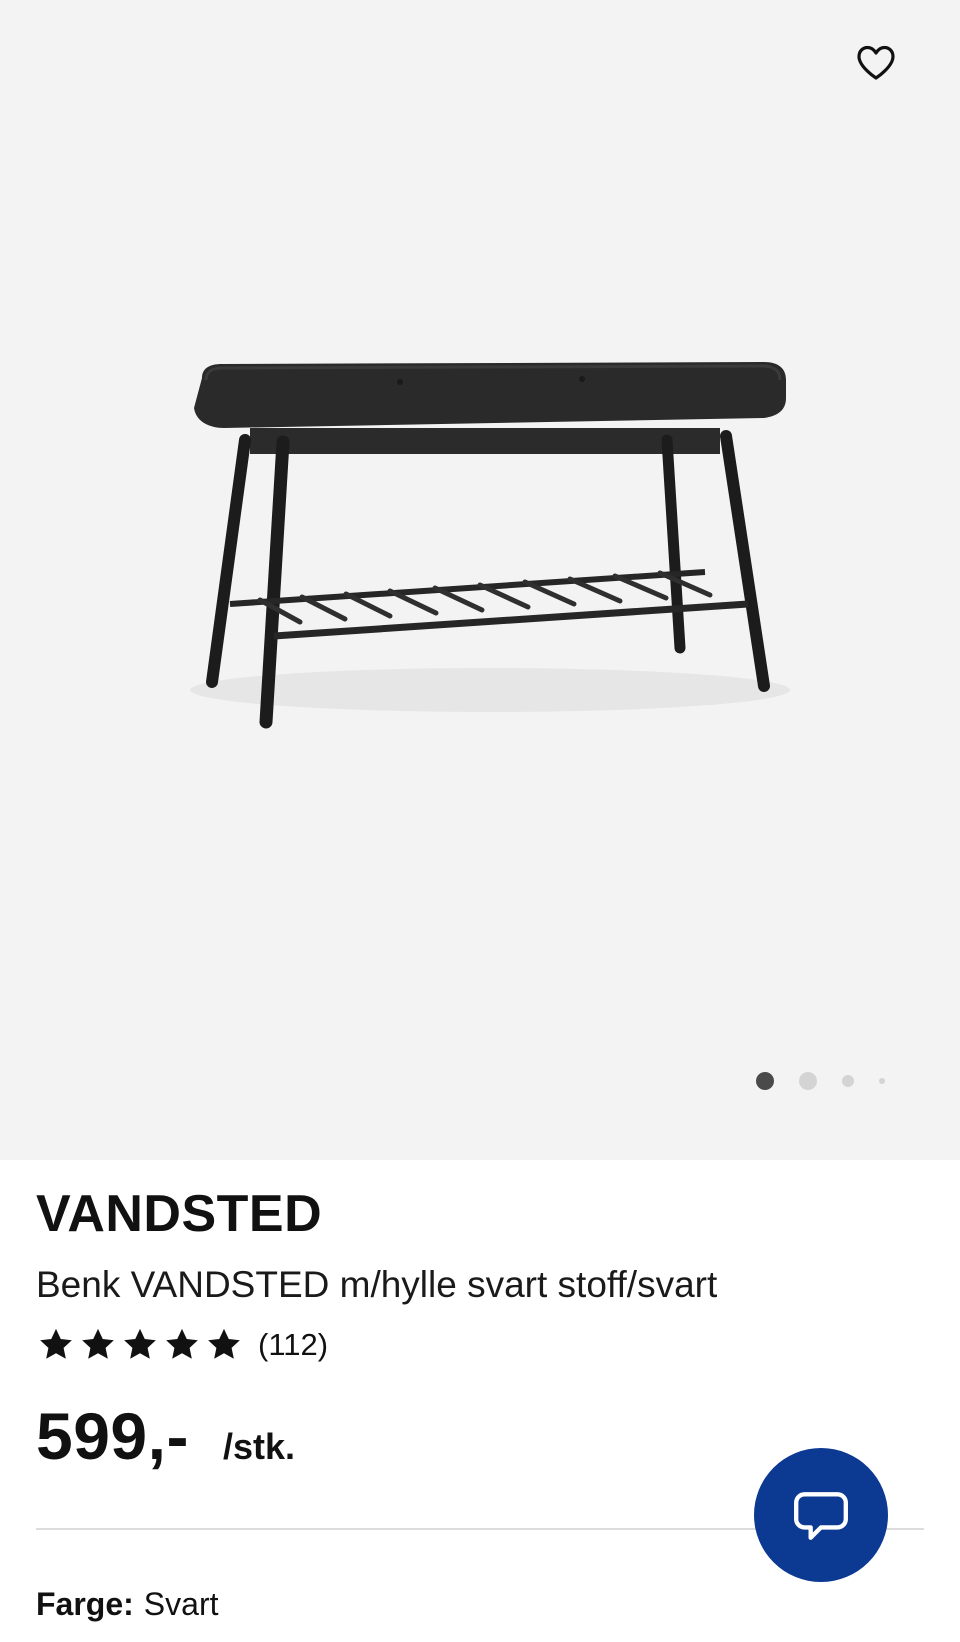 The image size is (960, 1642). What do you see at coordinates (377, 1284) in the screenshot?
I see `product-description: Benk VANDSTED m/hylle svart stoff/svart` at bounding box center [377, 1284].